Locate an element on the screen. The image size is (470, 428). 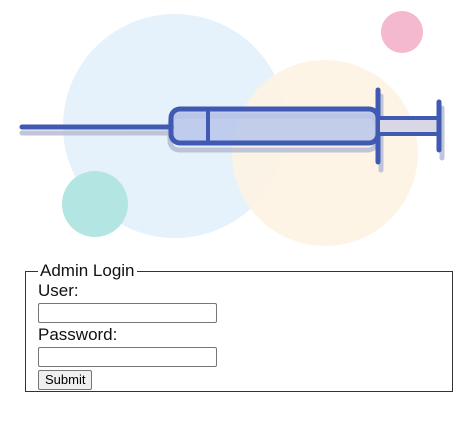
submit-button: Submit is located at coordinates (65, 380).